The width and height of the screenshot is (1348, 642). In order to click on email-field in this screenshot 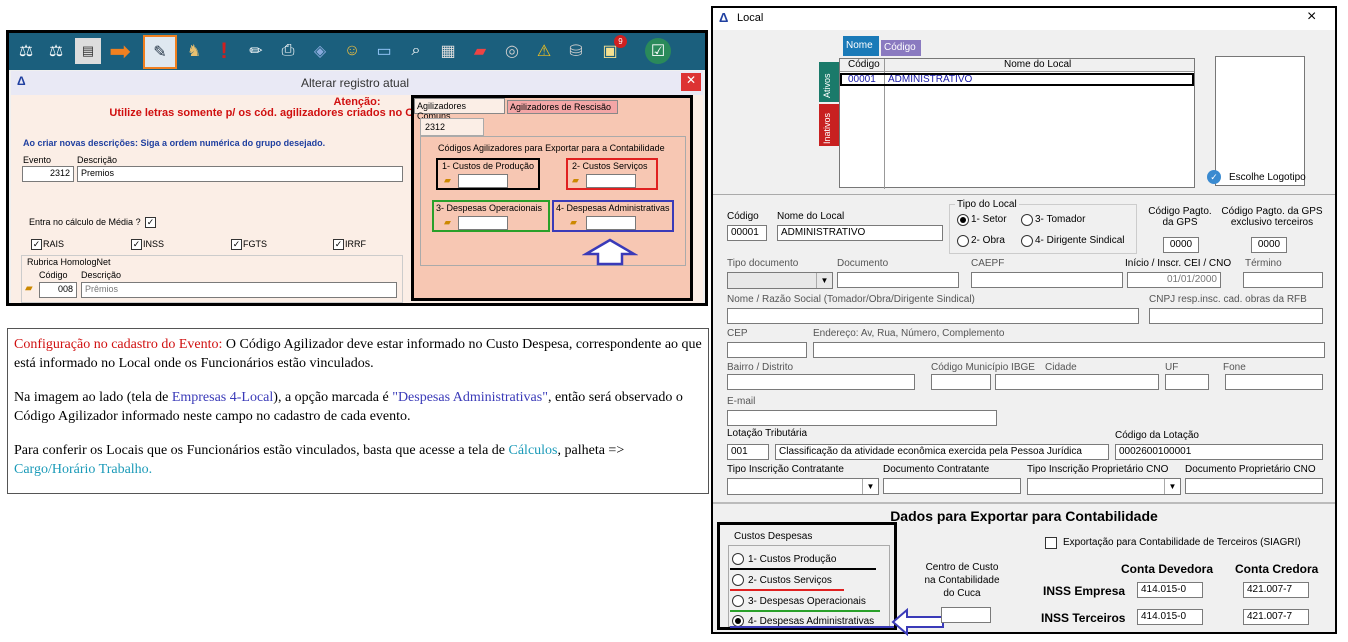, I will do `click(862, 418)`.